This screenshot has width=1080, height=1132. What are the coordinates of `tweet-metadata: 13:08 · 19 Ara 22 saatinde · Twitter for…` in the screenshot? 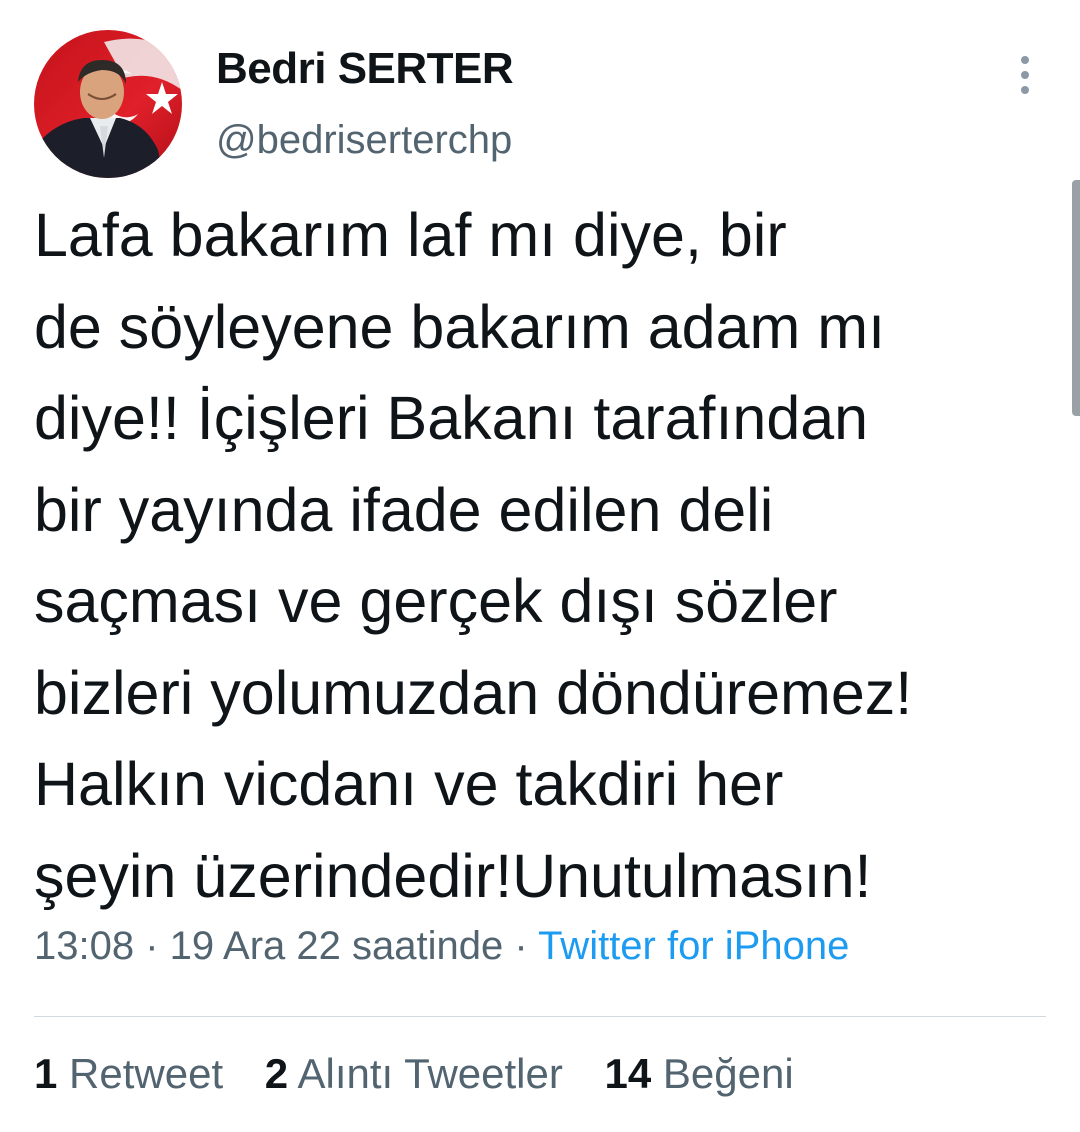 It's located at (441, 946).